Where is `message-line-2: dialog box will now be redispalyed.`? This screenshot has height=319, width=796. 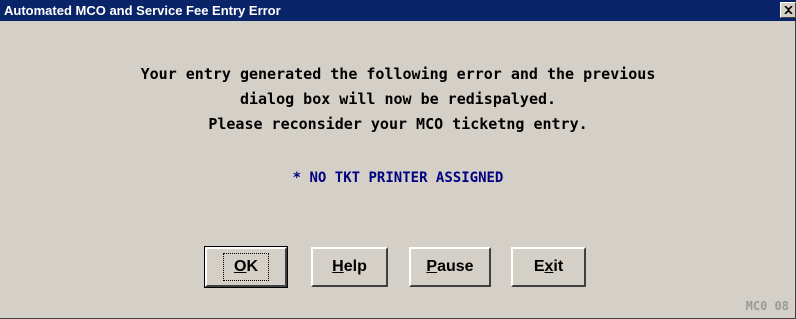 message-line-2: dialog box will now be redispalyed. is located at coordinates (398, 99).